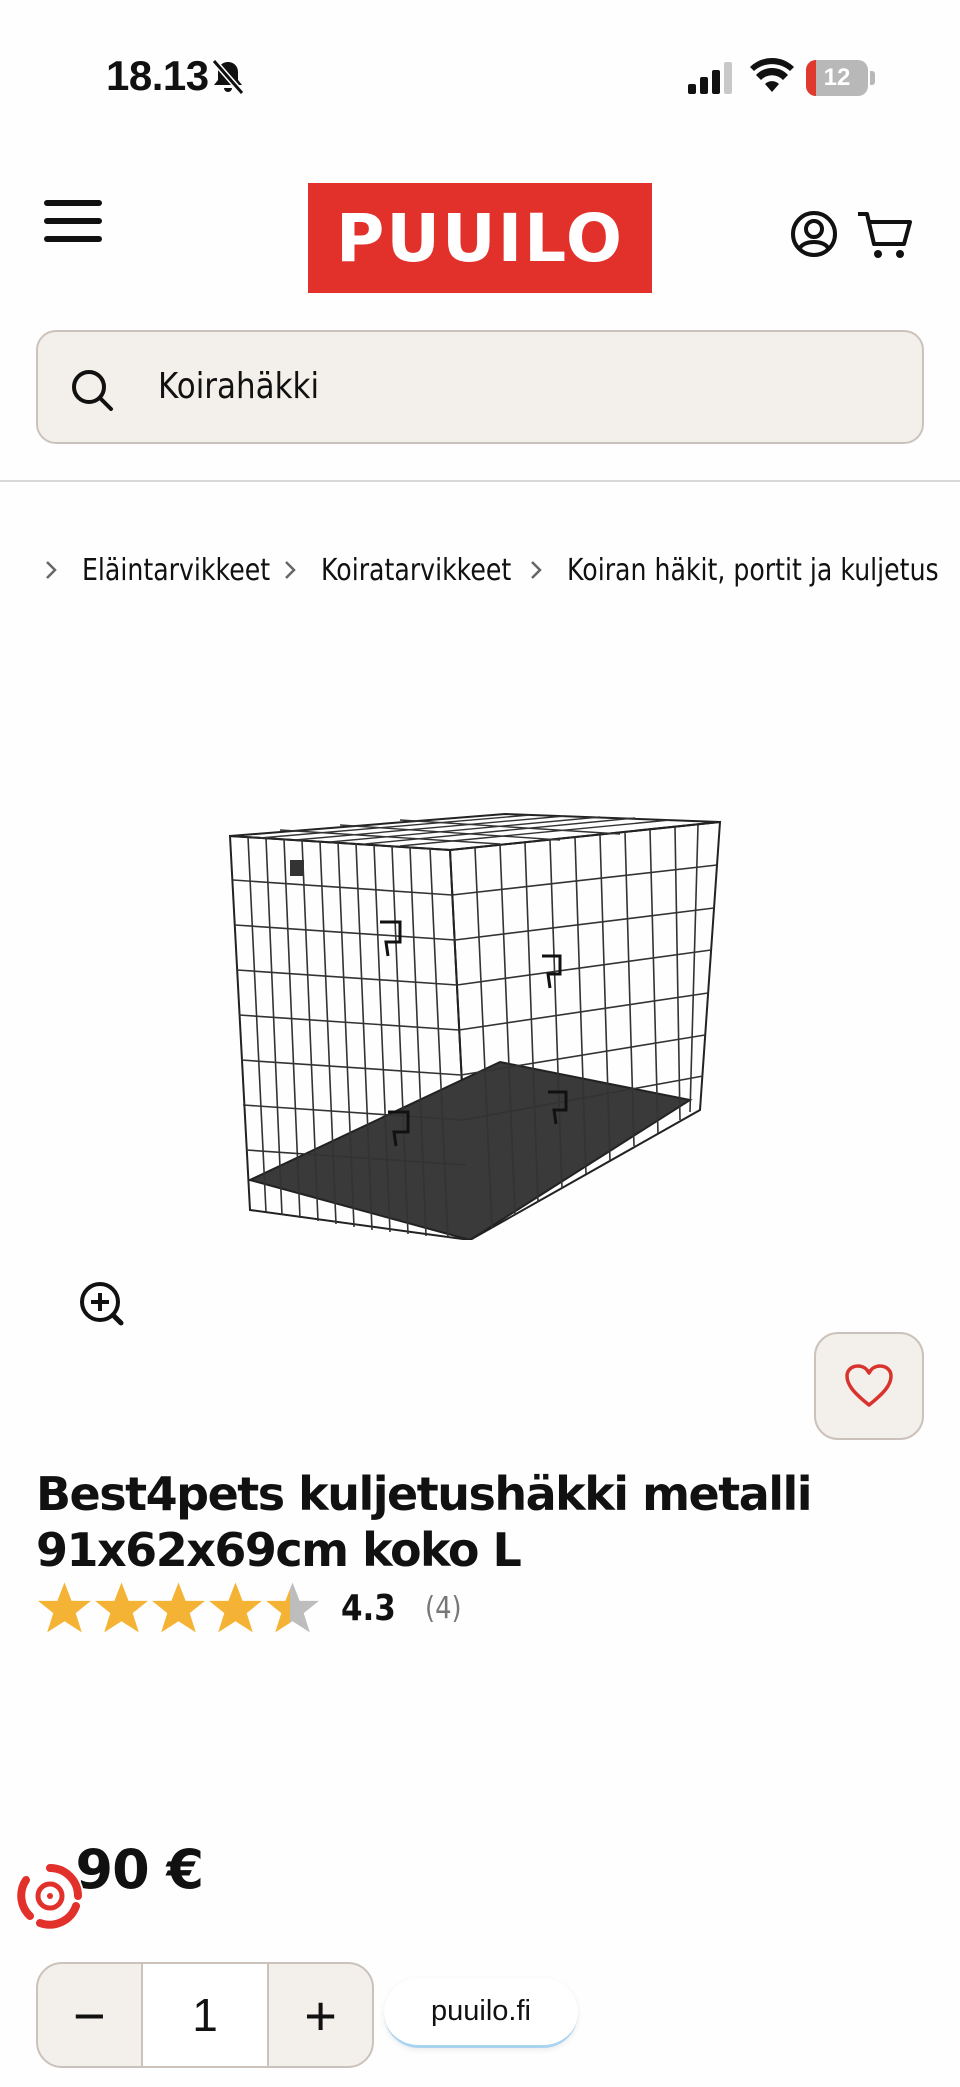 Image resolution: width=960 pixels, height=2087 pixels. I want to click on url-bar: puuilo.fi, so click(481, 2013).